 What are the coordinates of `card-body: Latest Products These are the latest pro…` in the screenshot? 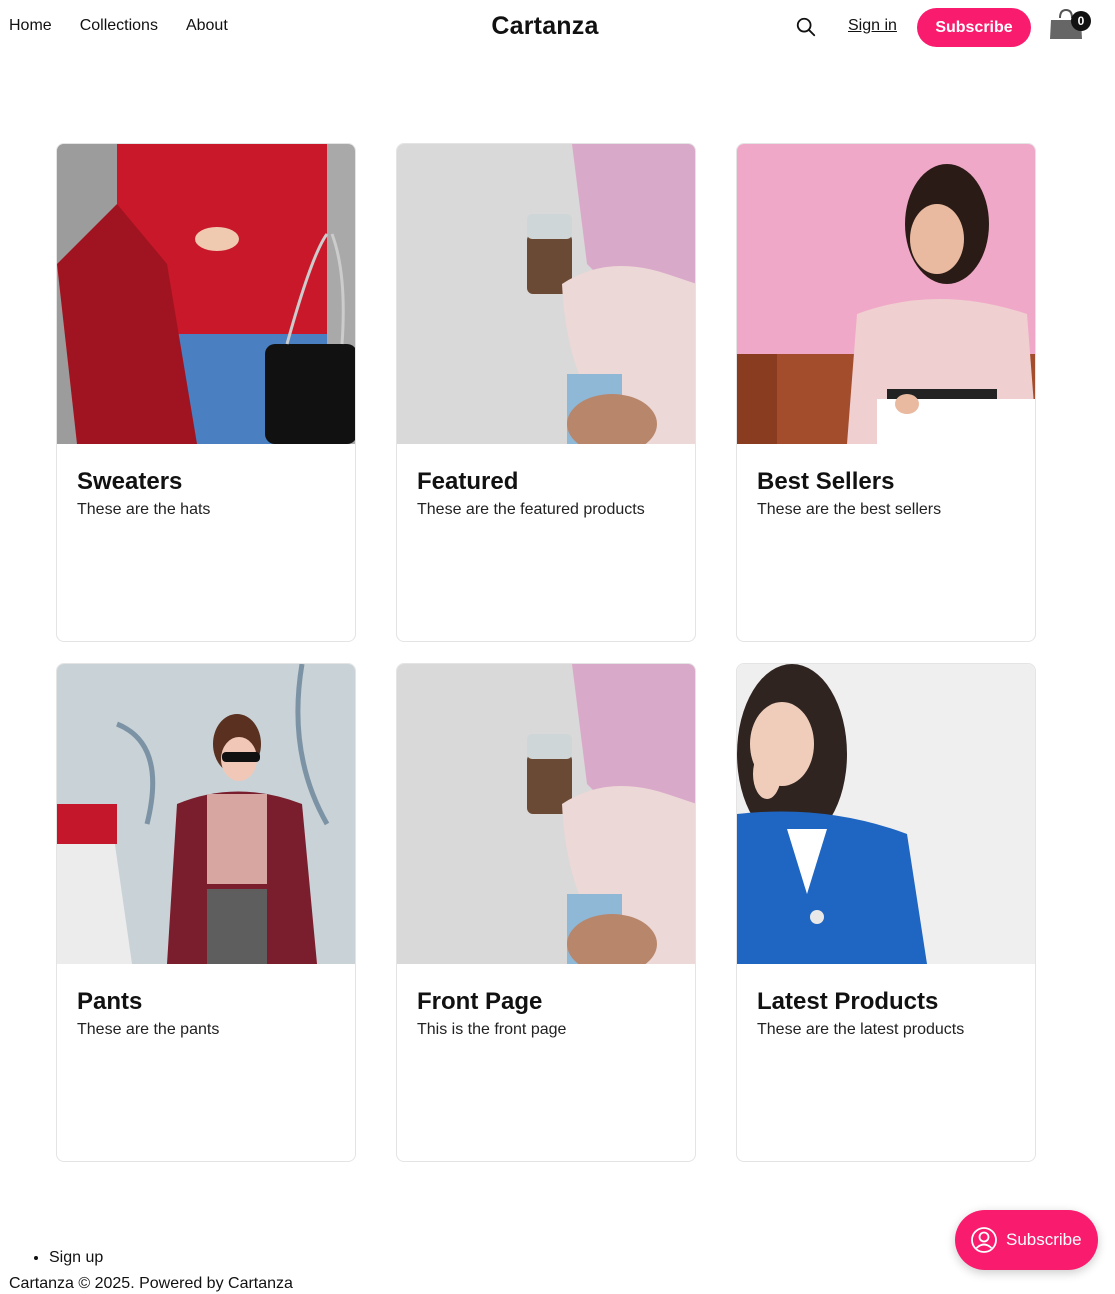 It's located at (886, 1014).